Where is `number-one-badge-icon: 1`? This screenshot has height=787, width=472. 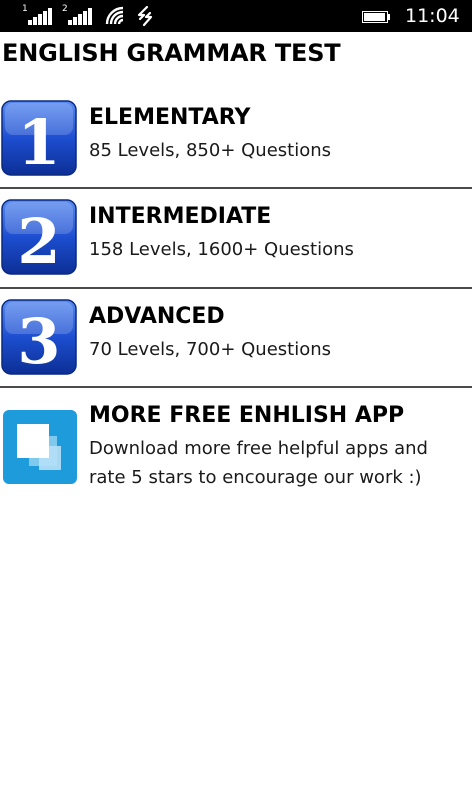 number-one-badge-icon: 1 is located at coordinates (39, 138).